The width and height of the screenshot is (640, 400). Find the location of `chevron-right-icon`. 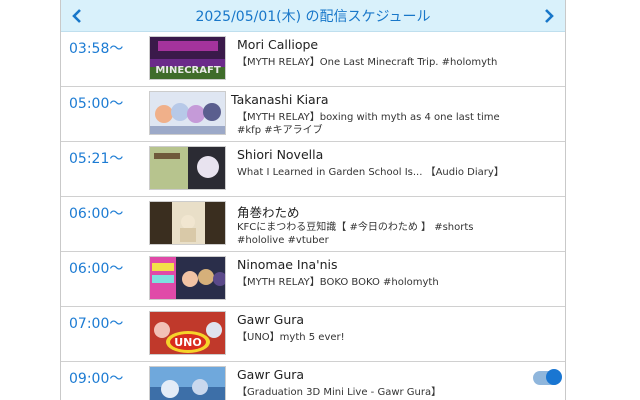

chevron-right-icon is located at coordinates (549, 16).